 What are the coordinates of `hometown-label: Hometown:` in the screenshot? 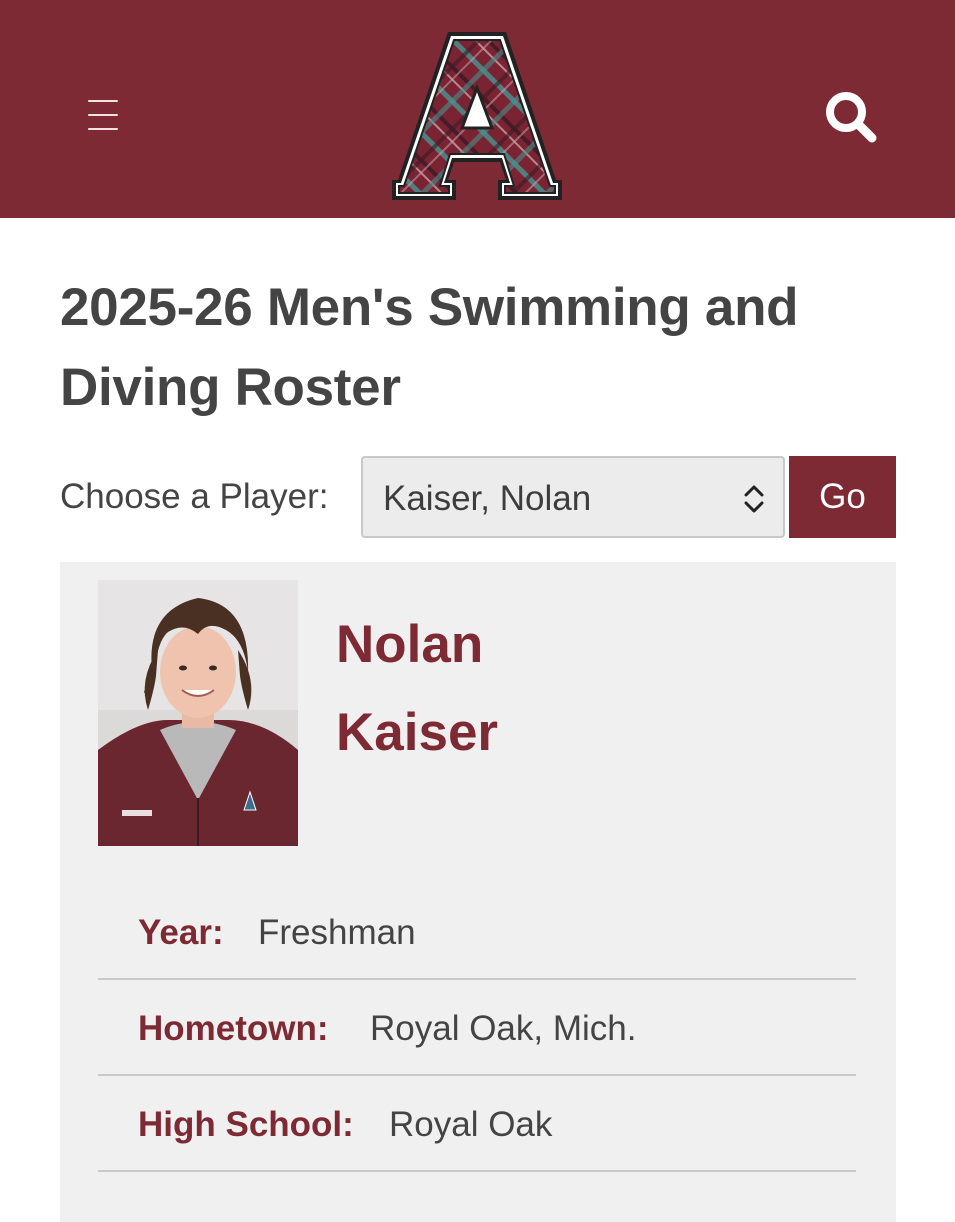 It's located at (233, 1028).